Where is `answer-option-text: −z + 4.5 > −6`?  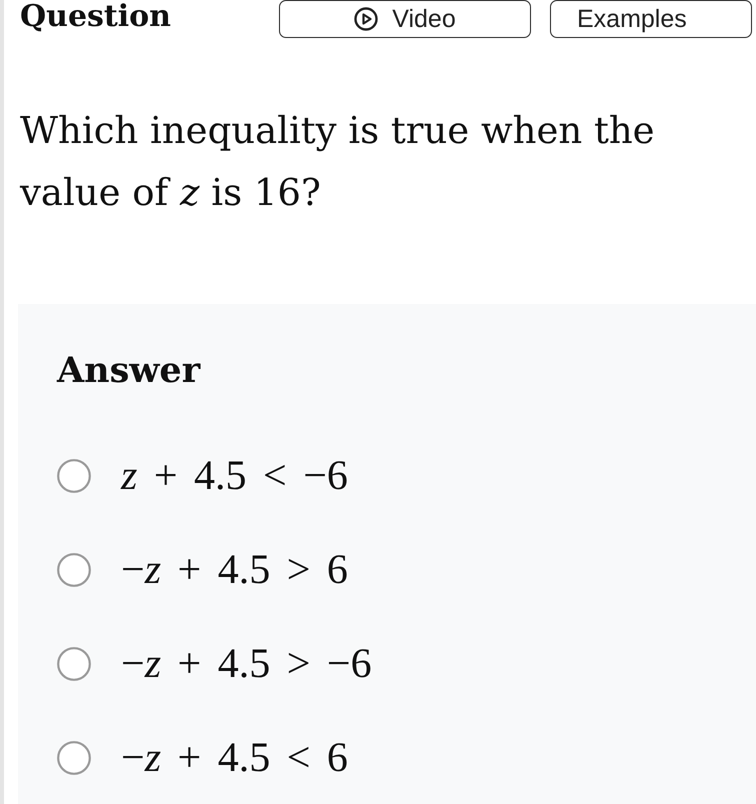
answer-option-text: −z + 4.5 > −6 is located at coordinates (246, 664).